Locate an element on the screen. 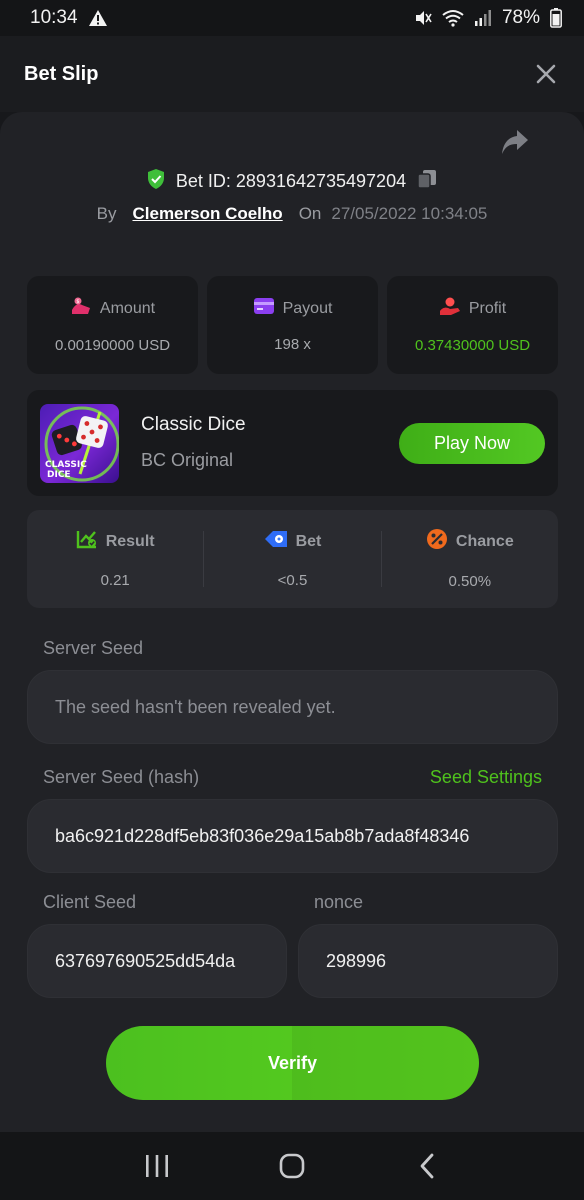  game-thumbnail: CLASSIC DICE is located at coordinates (79, 443).